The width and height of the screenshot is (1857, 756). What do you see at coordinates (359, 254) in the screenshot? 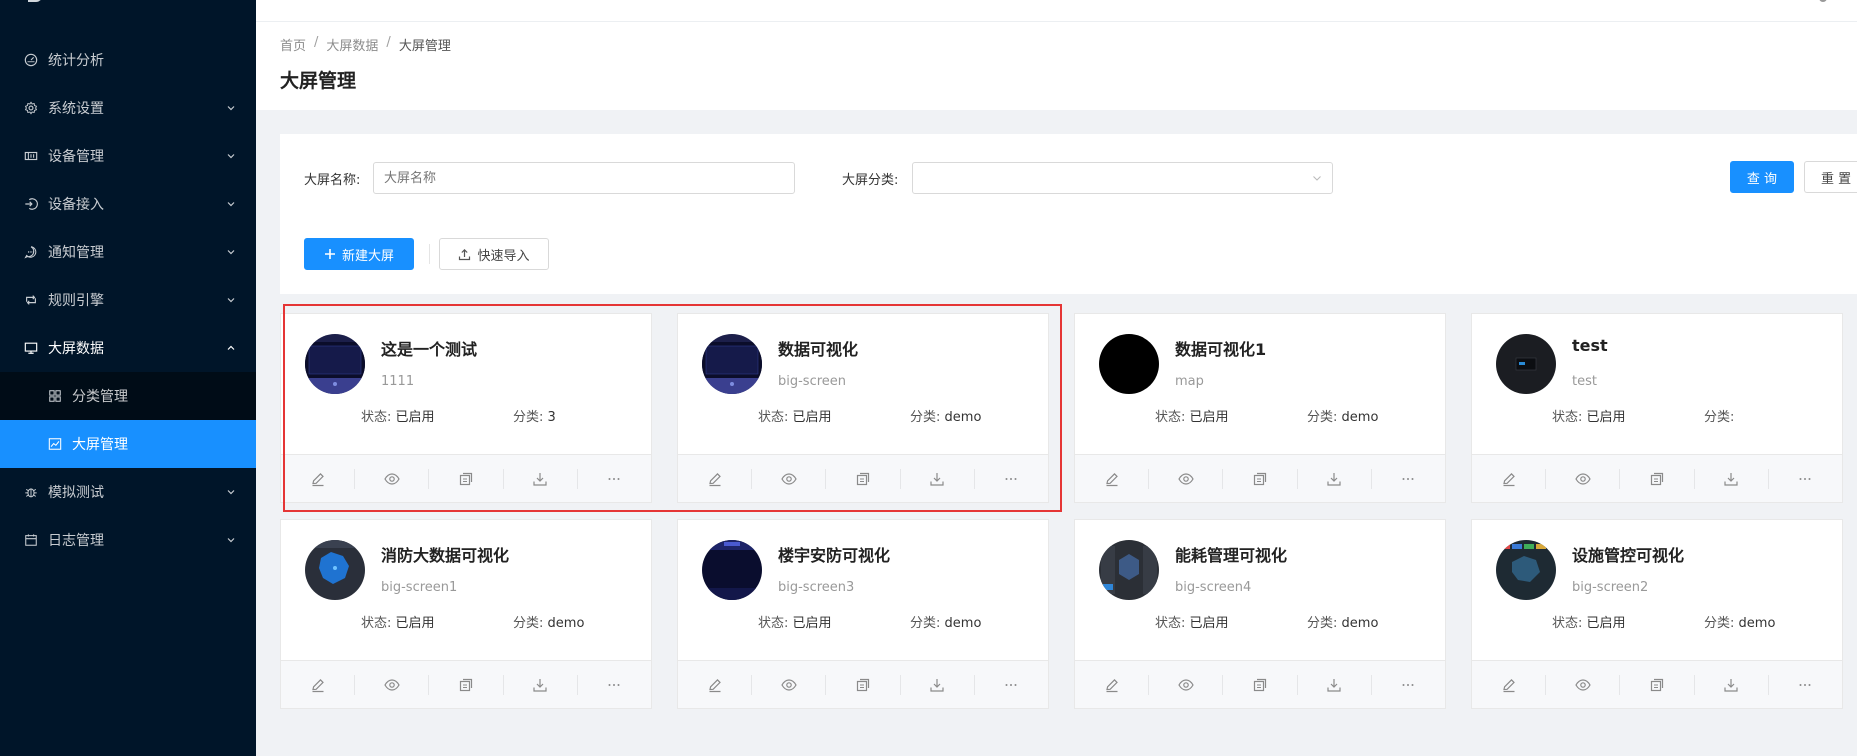
I see `new-screen-button: 新建大屏` at bounding box center [359, 254].